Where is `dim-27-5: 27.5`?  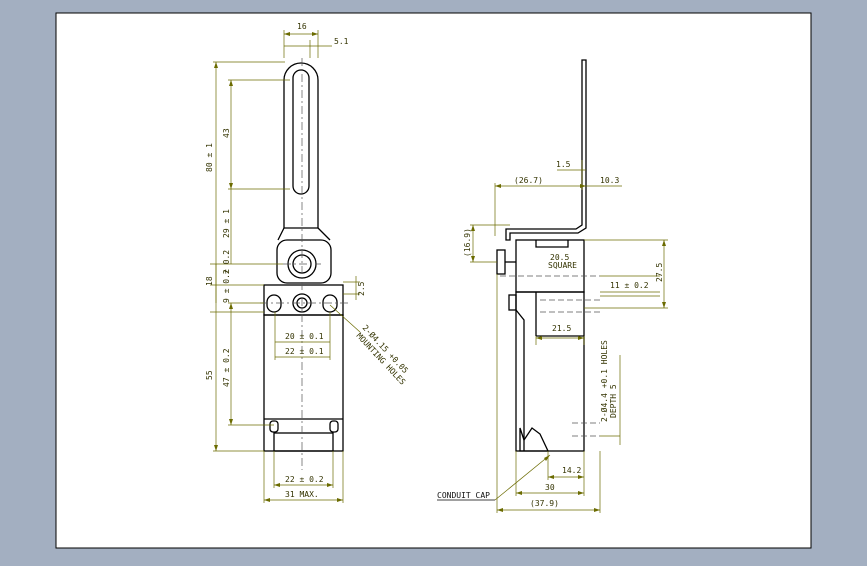 dim-27-5: 27.5 is located at coordinates (659, 272).